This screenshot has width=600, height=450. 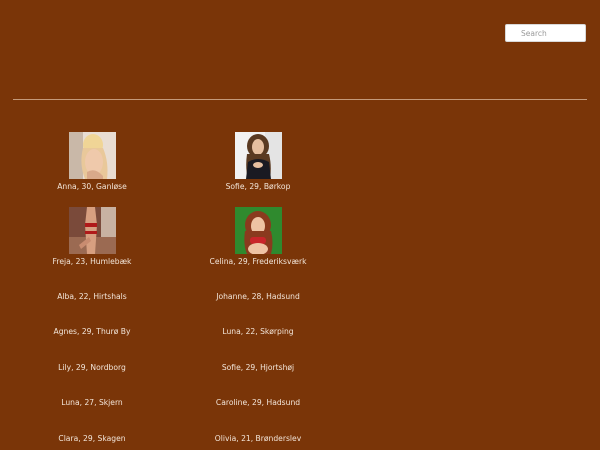 What do you see at coordinates (92, 297) in the screenshot?
I see `profile-caption: Alba, 22, Hirtshals` at bounding box center [92, 297].